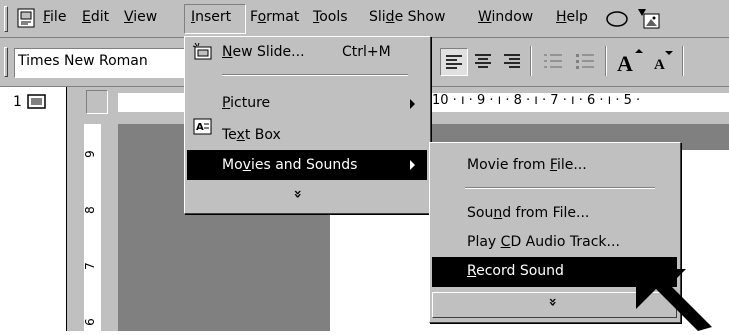  What do you see at coordinates (330, 17) in the screenshot?
I see `menu-tools: Tools` at bounding box center [330, 17].